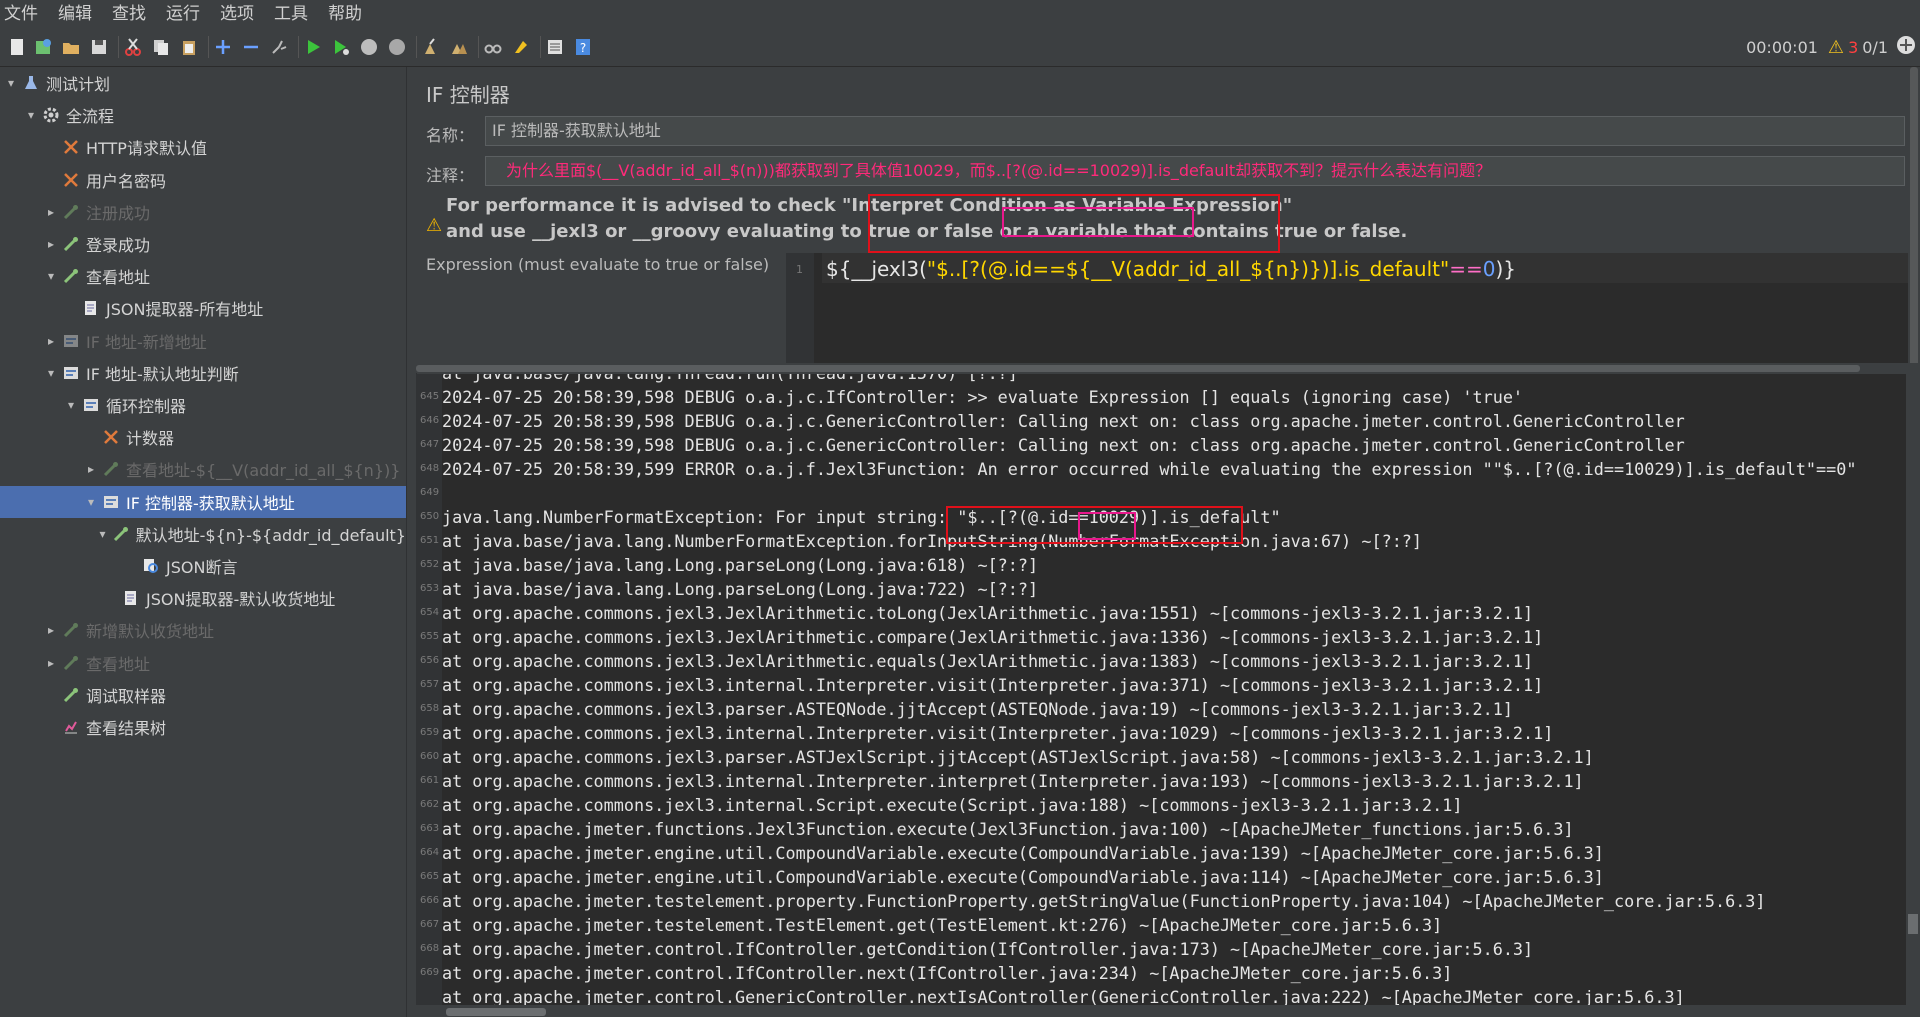 The height and width of the screenshot is (1017, 1920). What do you see at coordinates (1195, 131) in the screenshot?
I see `name-field: IF 控制器-获取默认地址` at bounding box center [1195, 131].